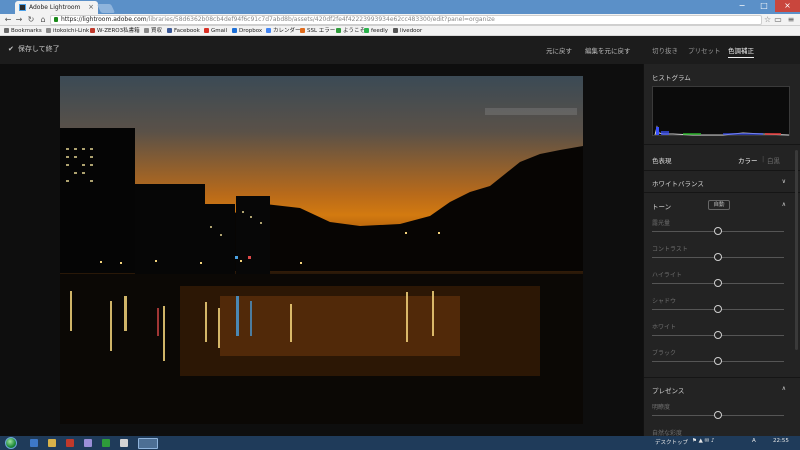  What do you see at coordinates (754, 441) in the screenshot?
I see `ime-indicator: A` at bounding box center [754, 441].